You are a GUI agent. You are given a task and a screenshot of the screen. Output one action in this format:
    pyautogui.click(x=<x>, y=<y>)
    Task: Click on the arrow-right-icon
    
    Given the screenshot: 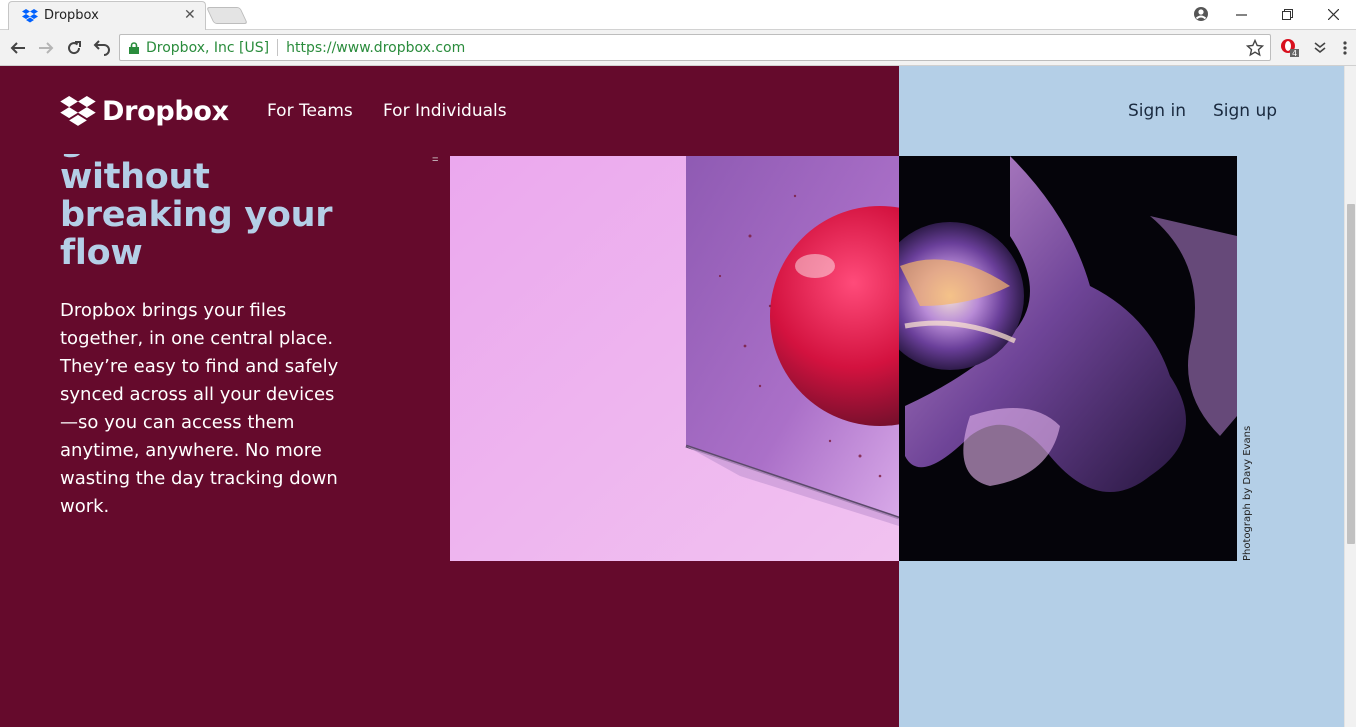 What is the action you would take?
    pyautogui.click(x=46, y=48)
    